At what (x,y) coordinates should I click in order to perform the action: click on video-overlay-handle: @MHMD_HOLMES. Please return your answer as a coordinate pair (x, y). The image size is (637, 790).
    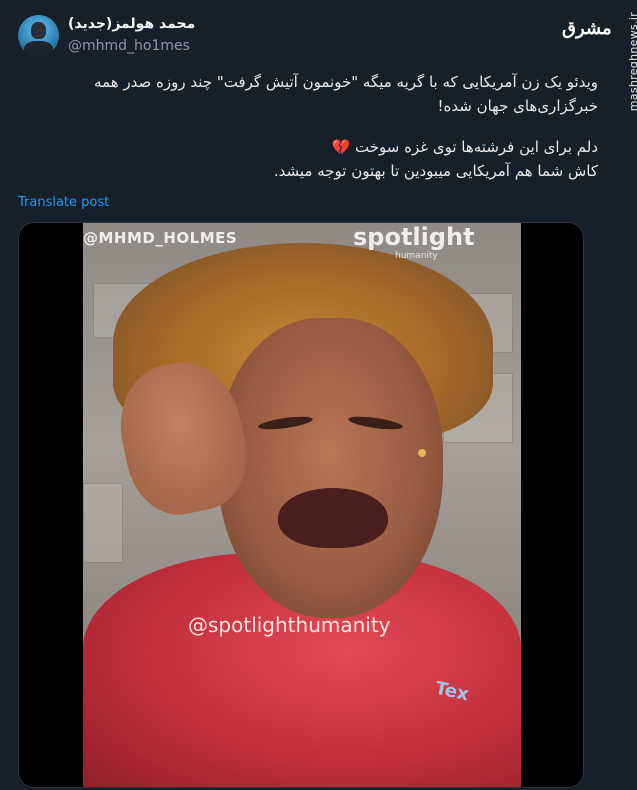
    Looking at the image, I should click on (160, 238).